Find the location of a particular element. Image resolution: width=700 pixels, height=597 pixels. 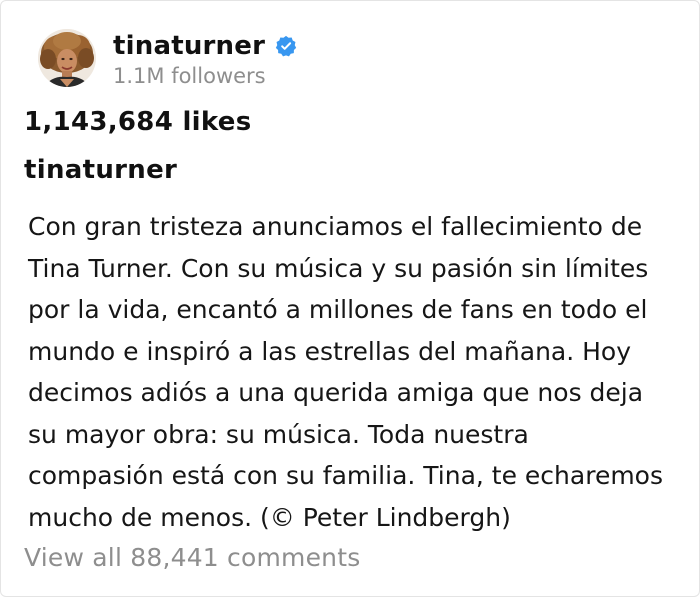

identity-block: tinaturner 1.1M followers is located at coordinates (205, 58).